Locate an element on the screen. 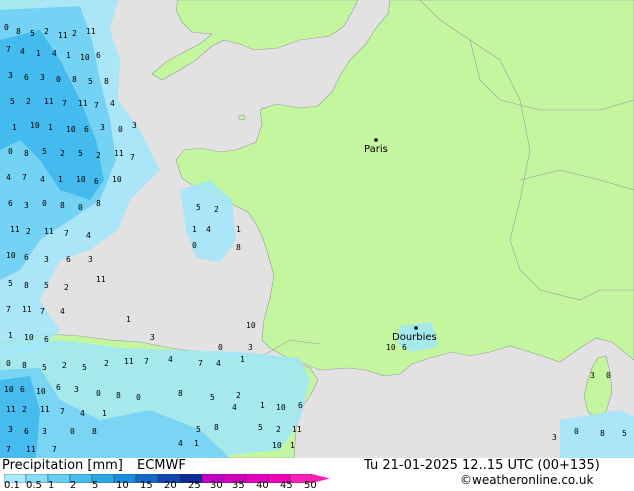 This screenshot has height=491, width=634. legend-tick-label: 35 is located at coordinates (238, 485).